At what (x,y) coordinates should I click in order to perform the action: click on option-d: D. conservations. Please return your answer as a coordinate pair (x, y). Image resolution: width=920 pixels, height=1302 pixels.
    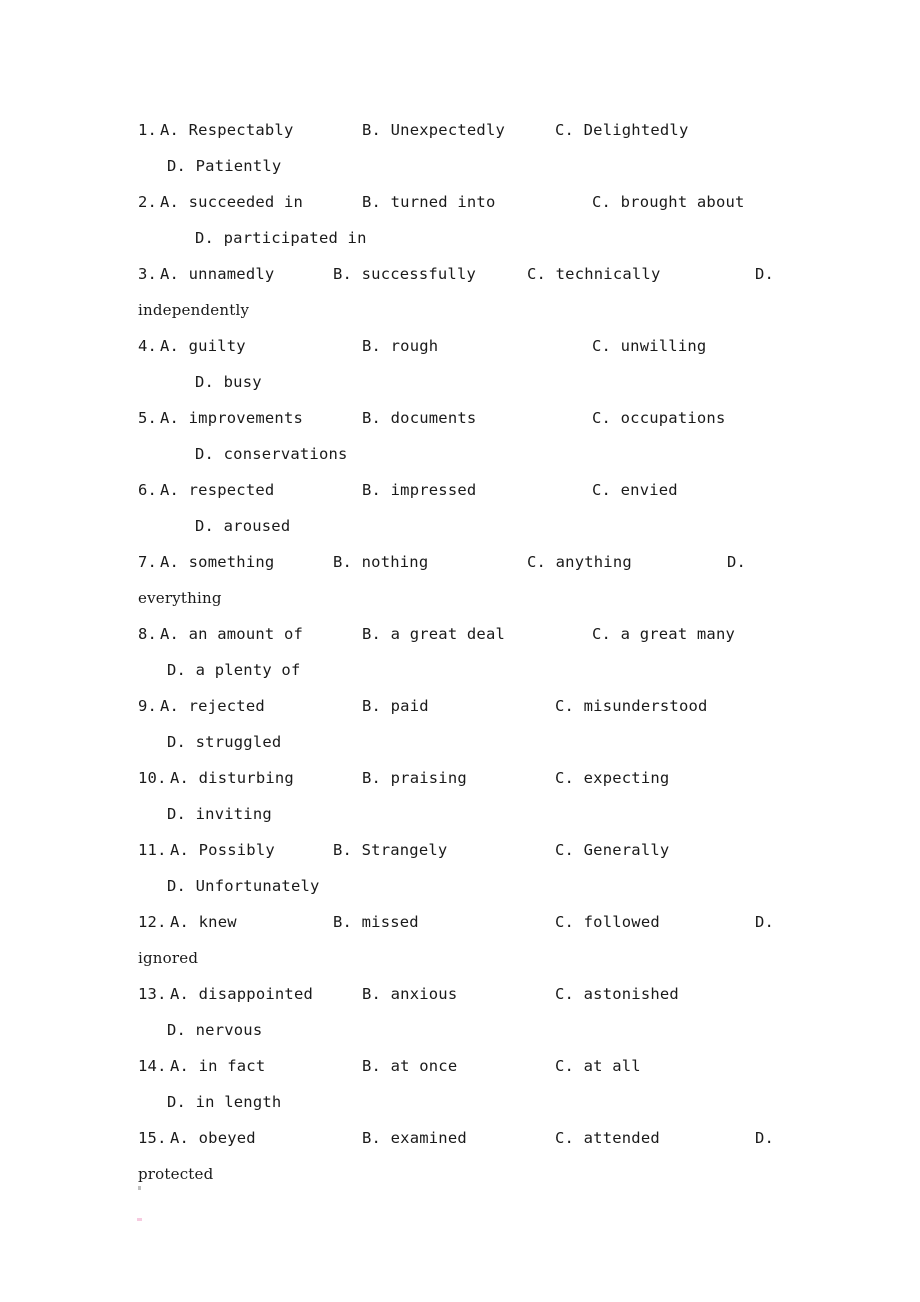
    Looking at the image, I should click on (271, 454).